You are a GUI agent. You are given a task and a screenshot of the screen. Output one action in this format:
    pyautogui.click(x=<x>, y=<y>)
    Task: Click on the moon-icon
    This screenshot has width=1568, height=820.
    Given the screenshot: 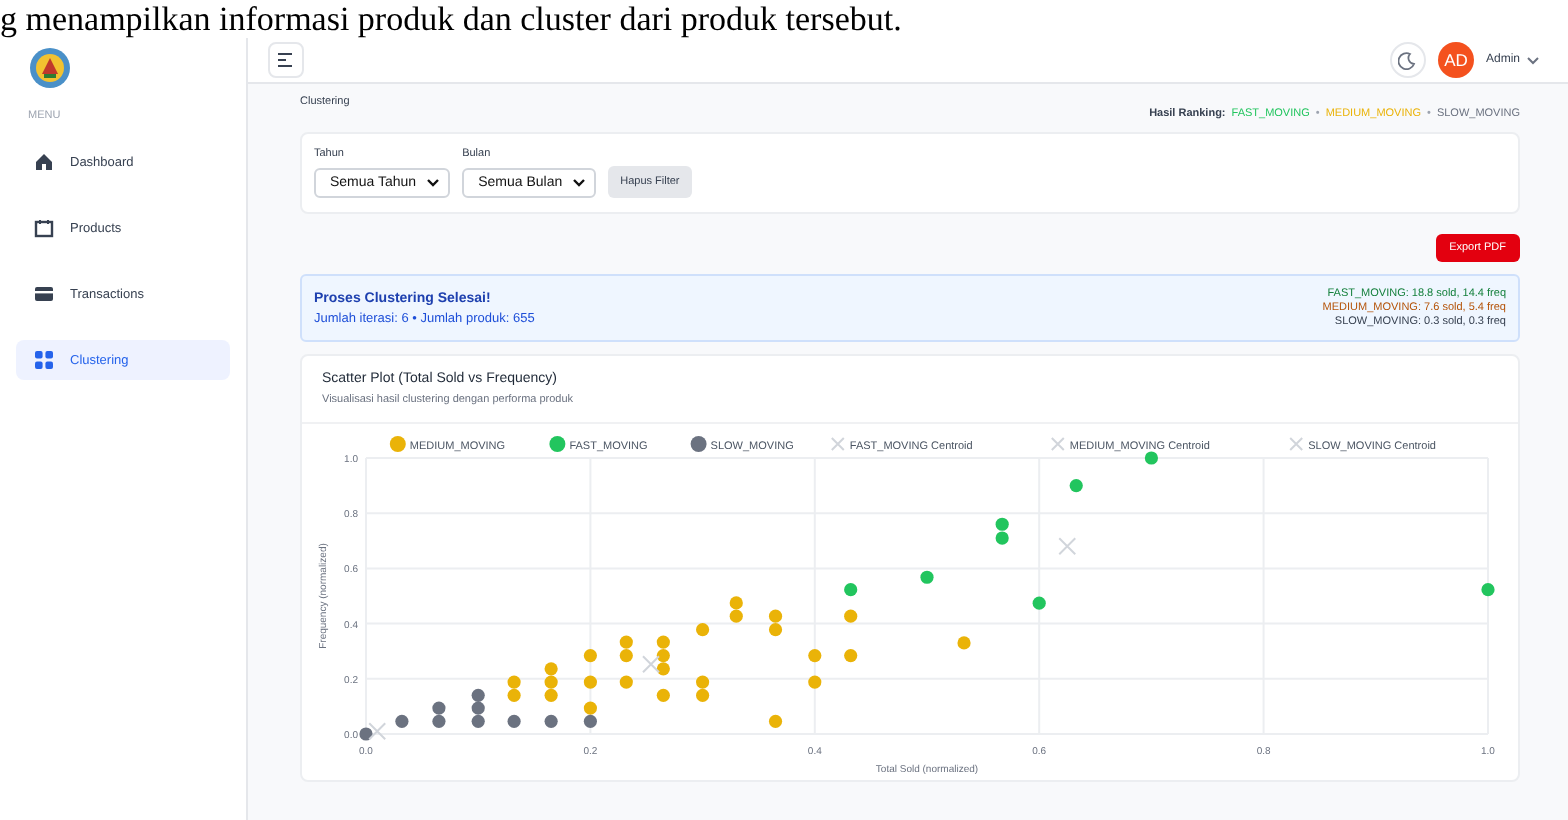 What is the action you would take?
    pyautogui.click(x=1407, y=60)
    